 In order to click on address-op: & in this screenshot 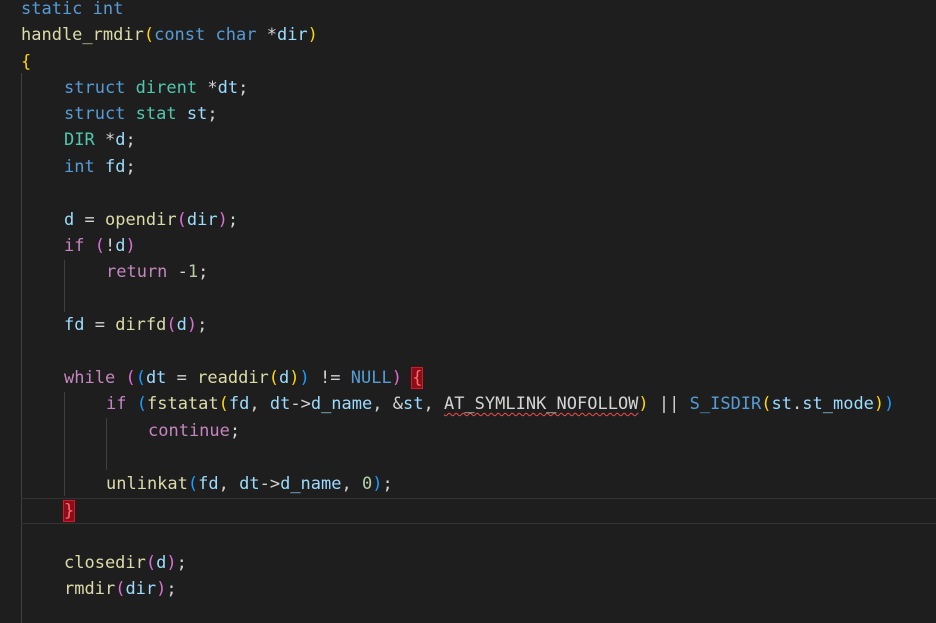, I will do `click(397, 404)`.